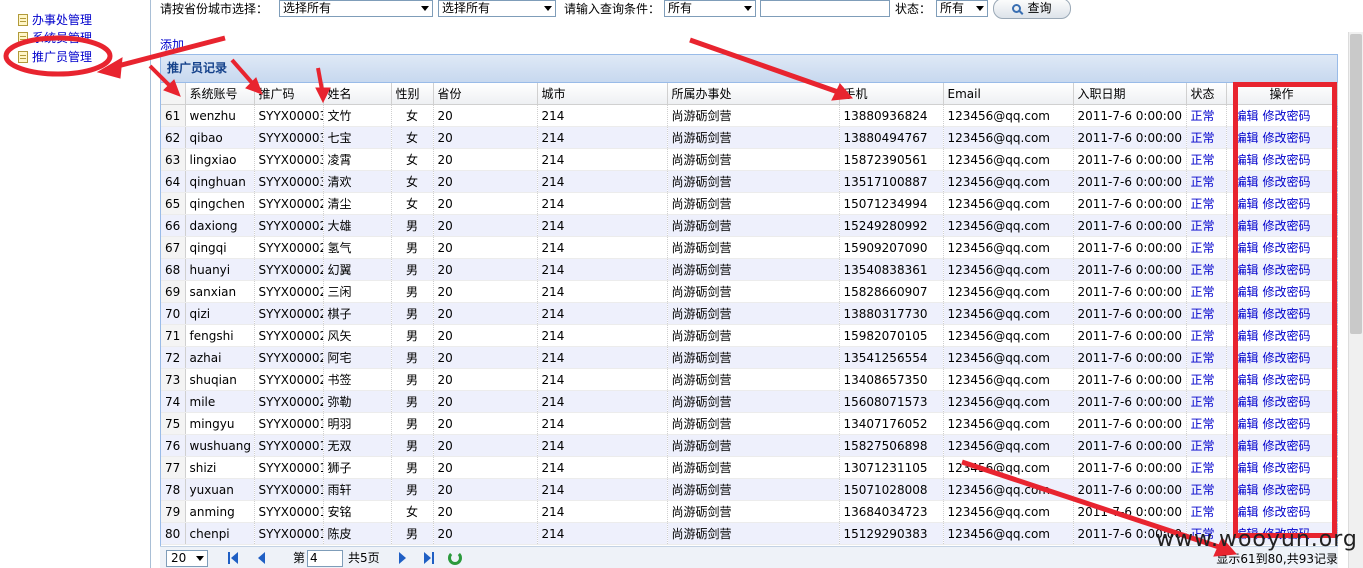 The height and width of the screenshot is (568, 1363). Describe the element at coordinates (262, 558) in the screenshot. I see `previous-page-icon` at that location.